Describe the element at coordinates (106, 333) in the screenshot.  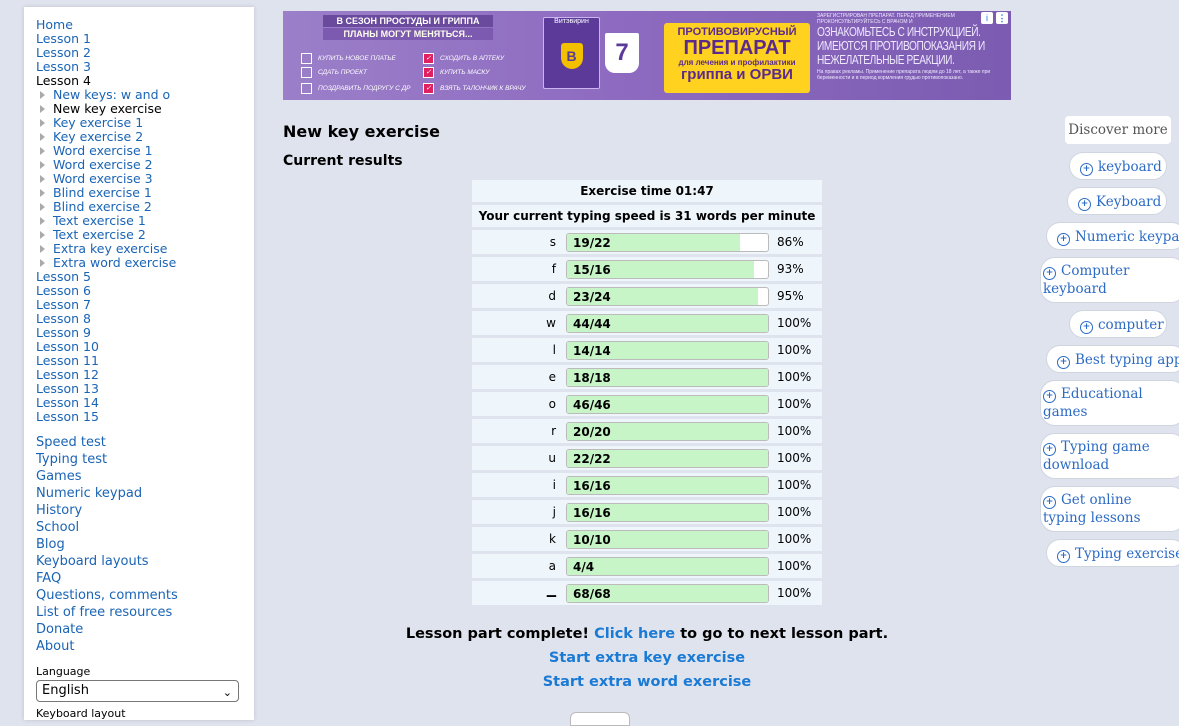
I see `sidebar-item-lesson-9: Lesson 9` at that location.